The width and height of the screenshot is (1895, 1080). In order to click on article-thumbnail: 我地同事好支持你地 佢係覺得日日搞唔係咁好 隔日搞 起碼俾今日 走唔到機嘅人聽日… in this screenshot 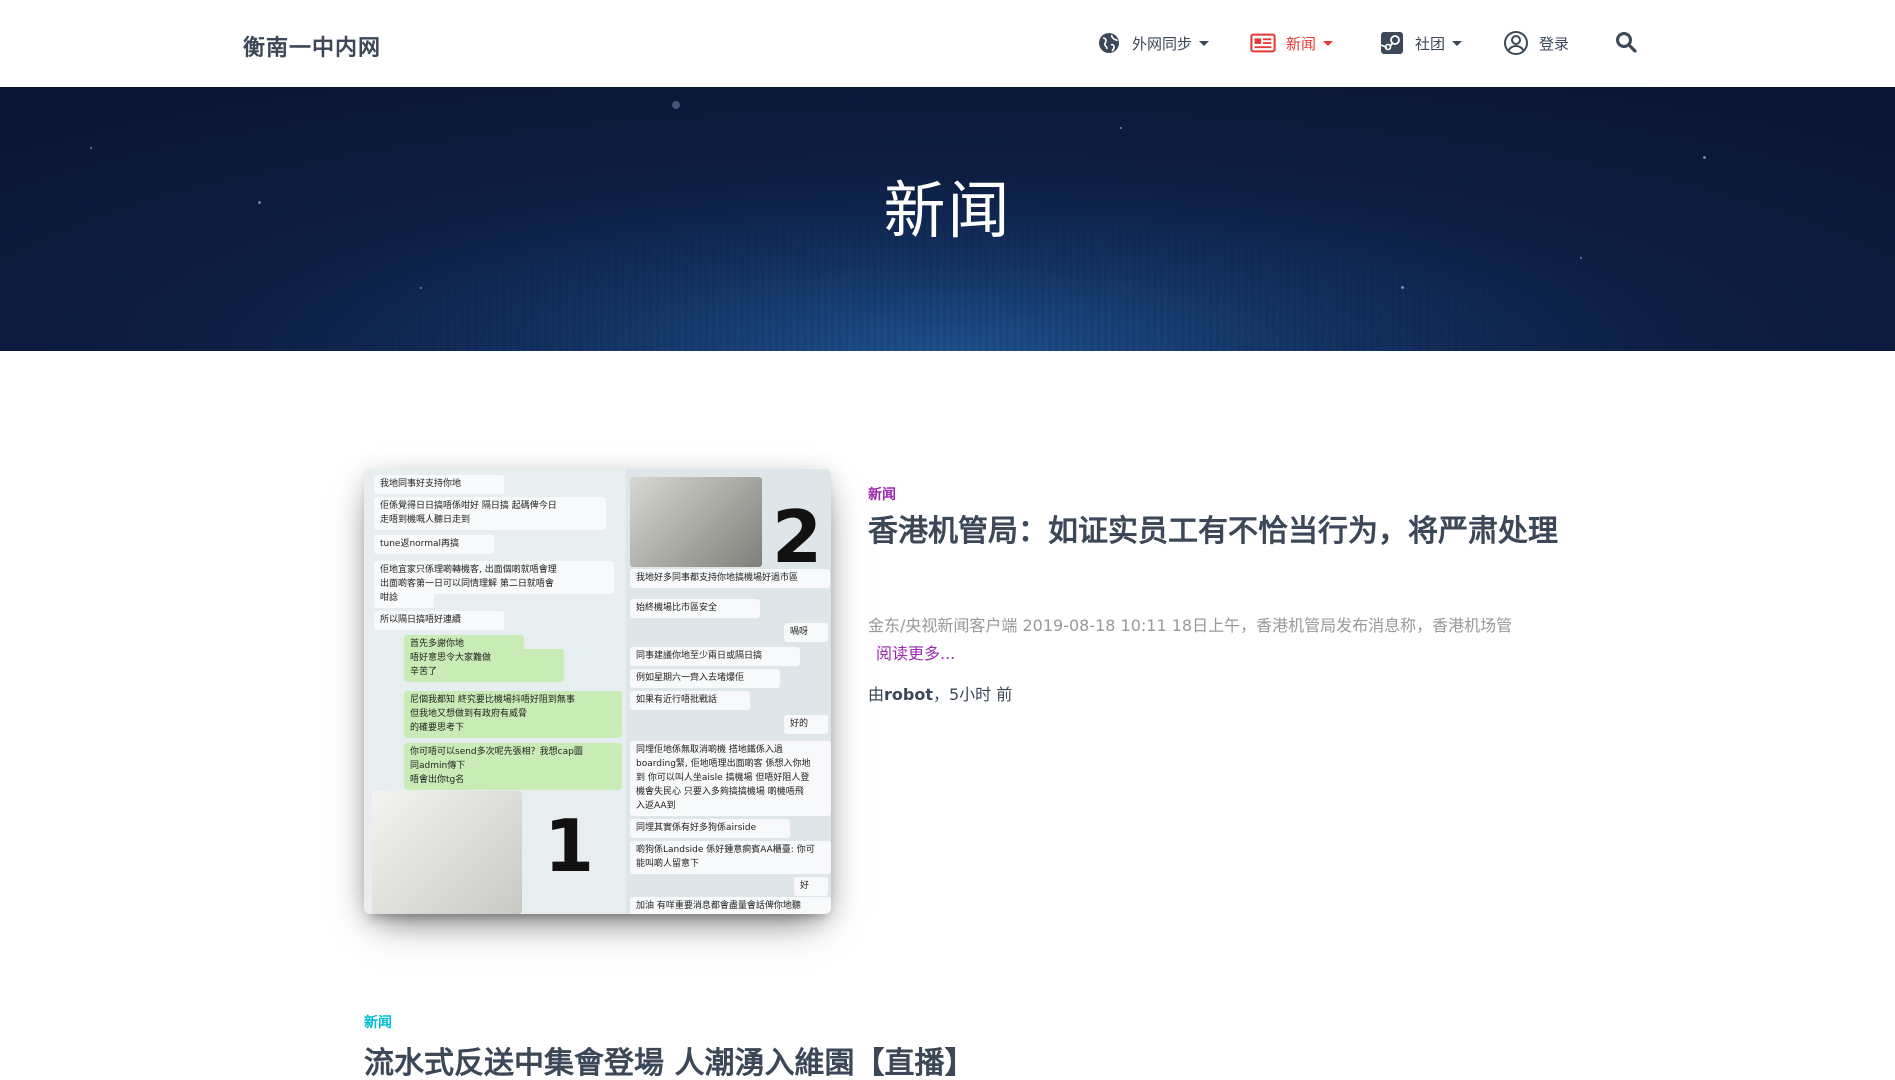, I will do `click(597, 691)`.